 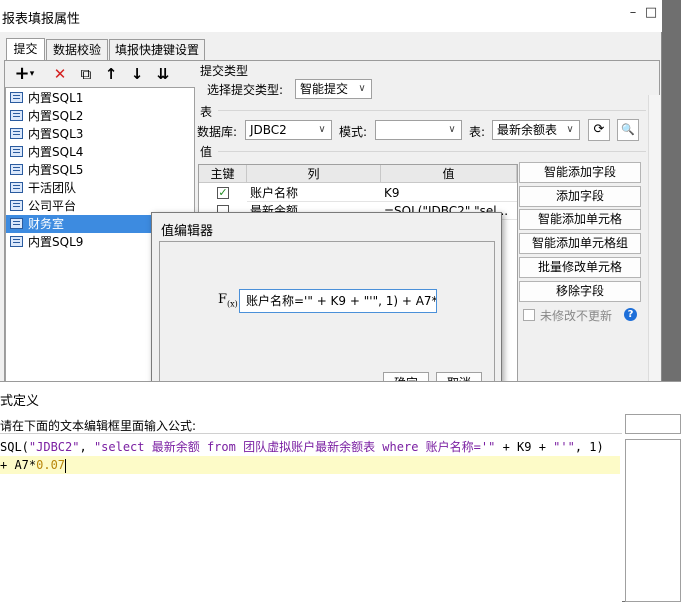 What do you see at coordinates (653, 424) in the screenshot?
I see `side-search-input` at bounding box center [653, 424].